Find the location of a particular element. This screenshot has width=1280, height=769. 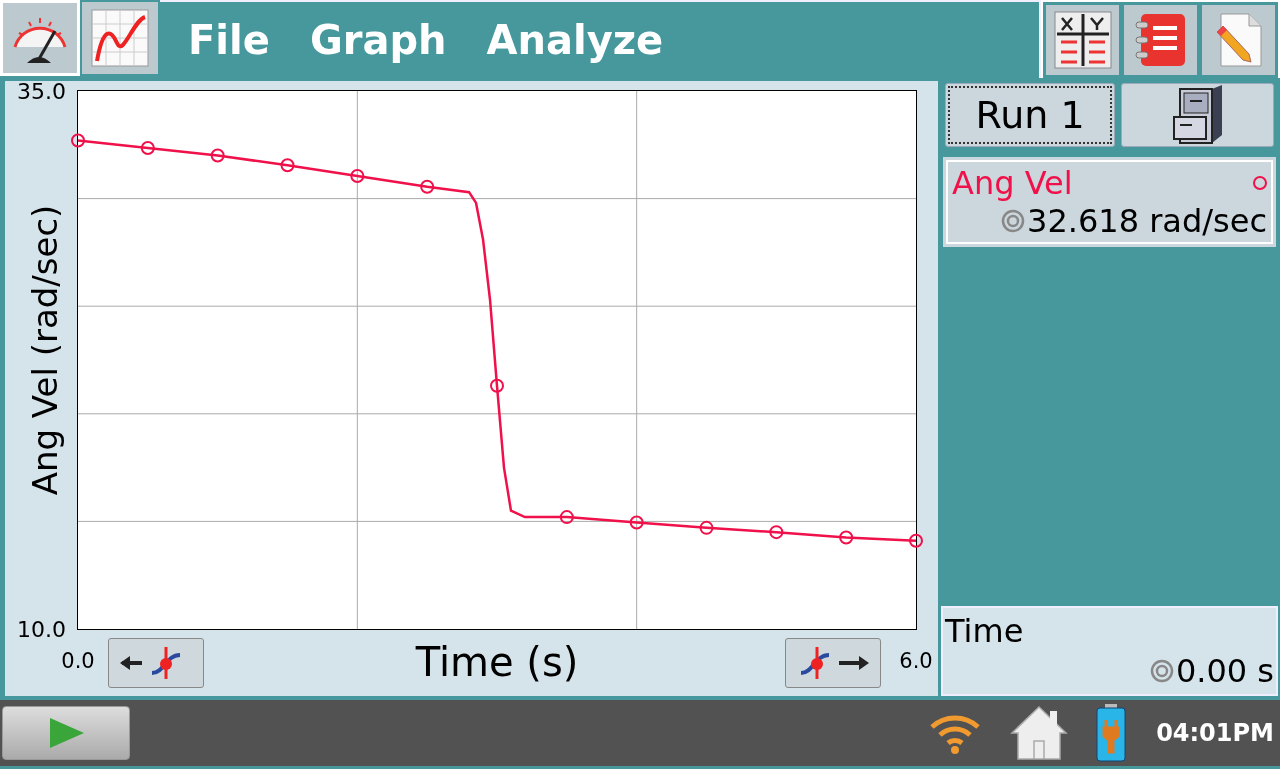

document-button is located at coordinates (1238, 40).